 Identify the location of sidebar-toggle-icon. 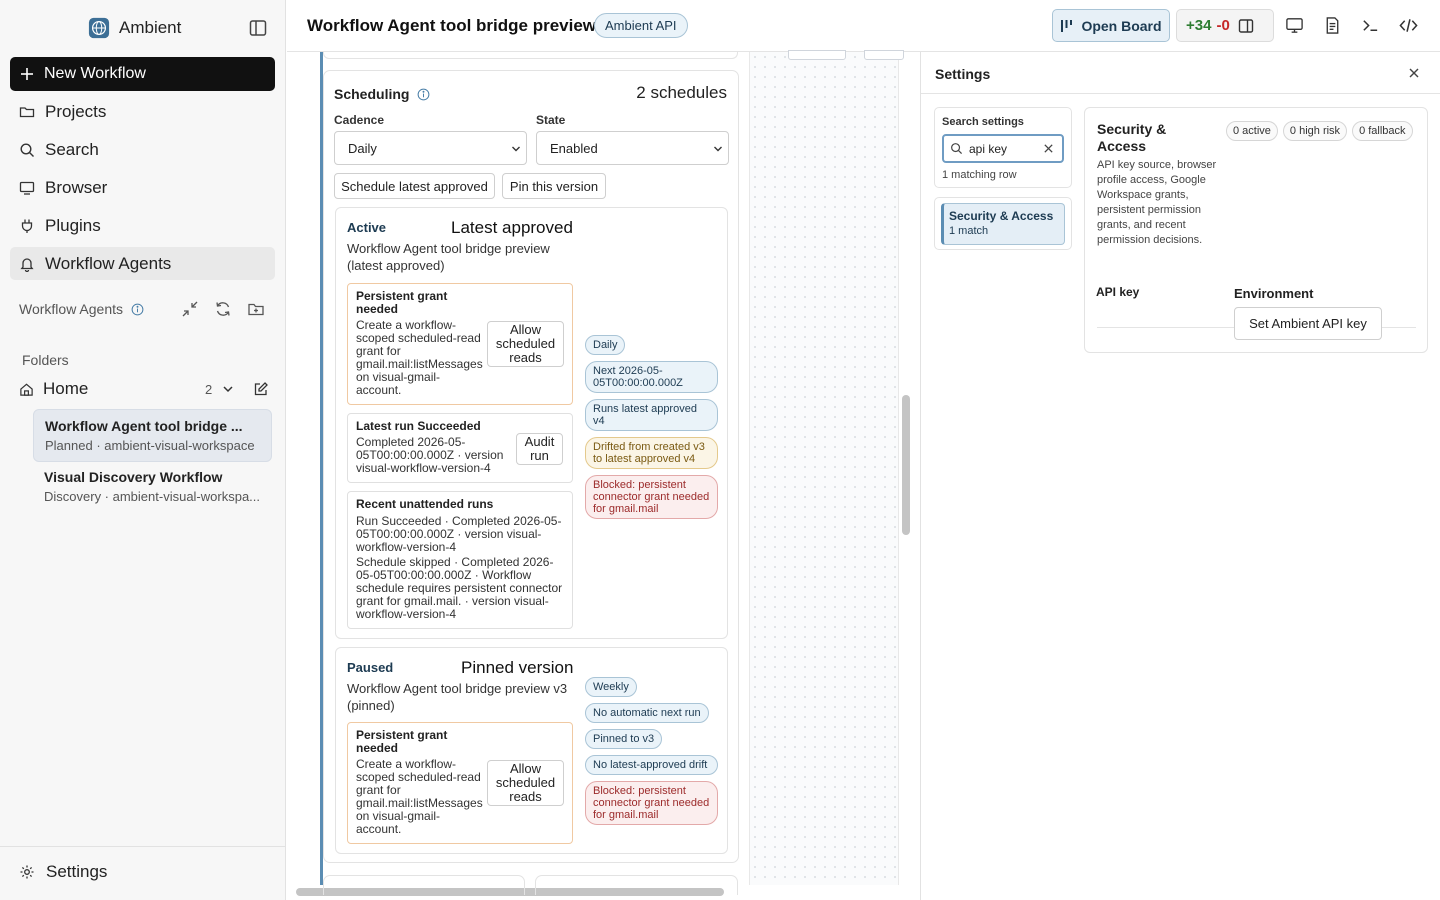
(258, 28).